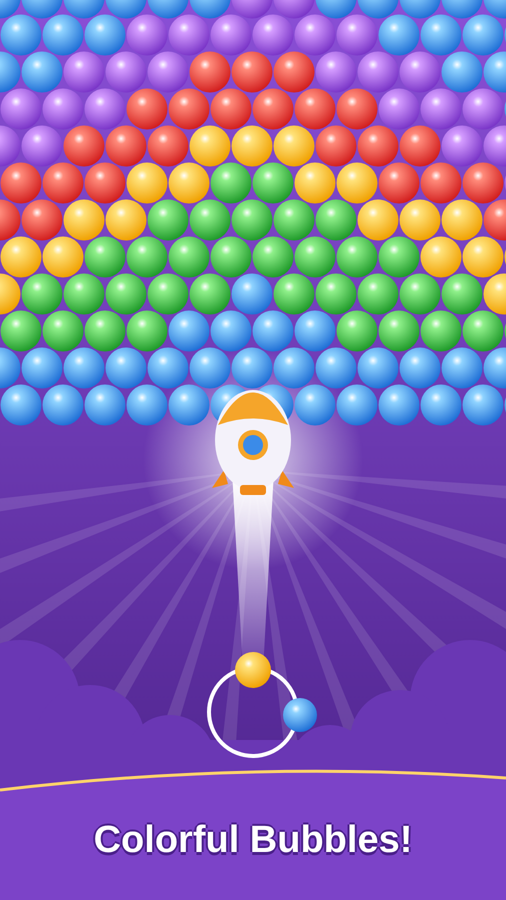  What do you see at coordinates (253, 670) in the screenshot?
I see `loaded-bubble` at bounding box center [253, 670].